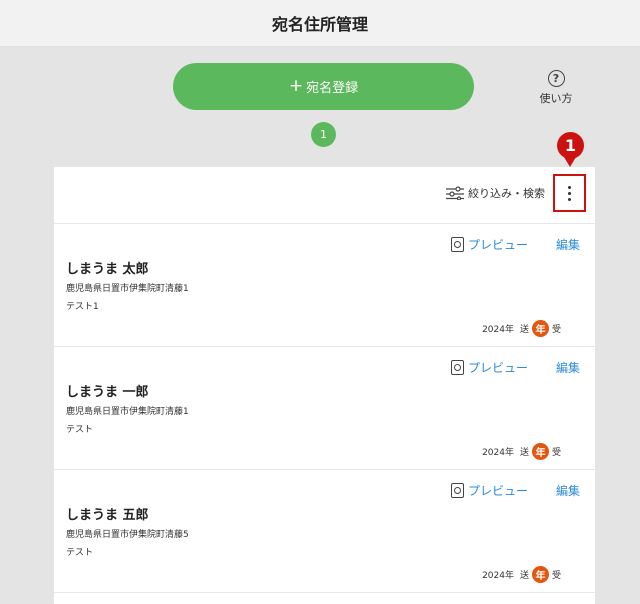 The width and height of the screenshot is (640, 604). I want to click on filter-search-button: 絞り込み・検索, so click(495, 193).